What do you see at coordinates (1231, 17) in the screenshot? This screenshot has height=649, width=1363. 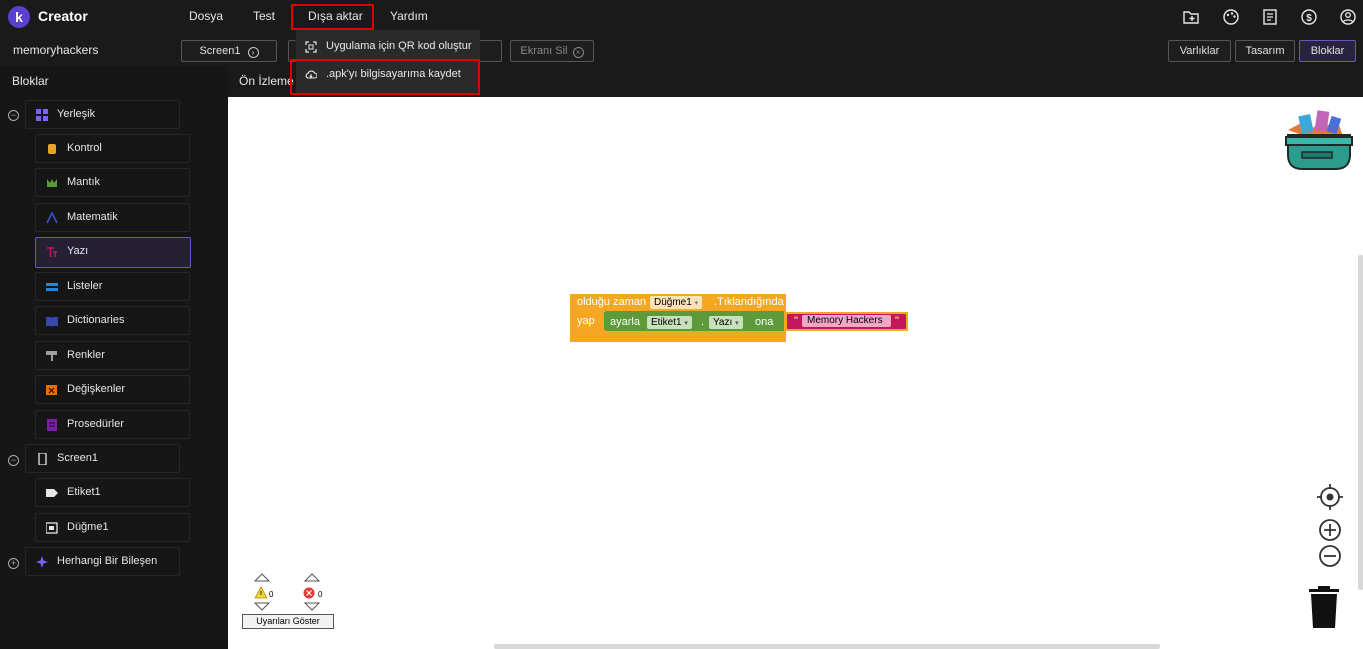 I see `palette-icon` at bounding box center [1231, 17].